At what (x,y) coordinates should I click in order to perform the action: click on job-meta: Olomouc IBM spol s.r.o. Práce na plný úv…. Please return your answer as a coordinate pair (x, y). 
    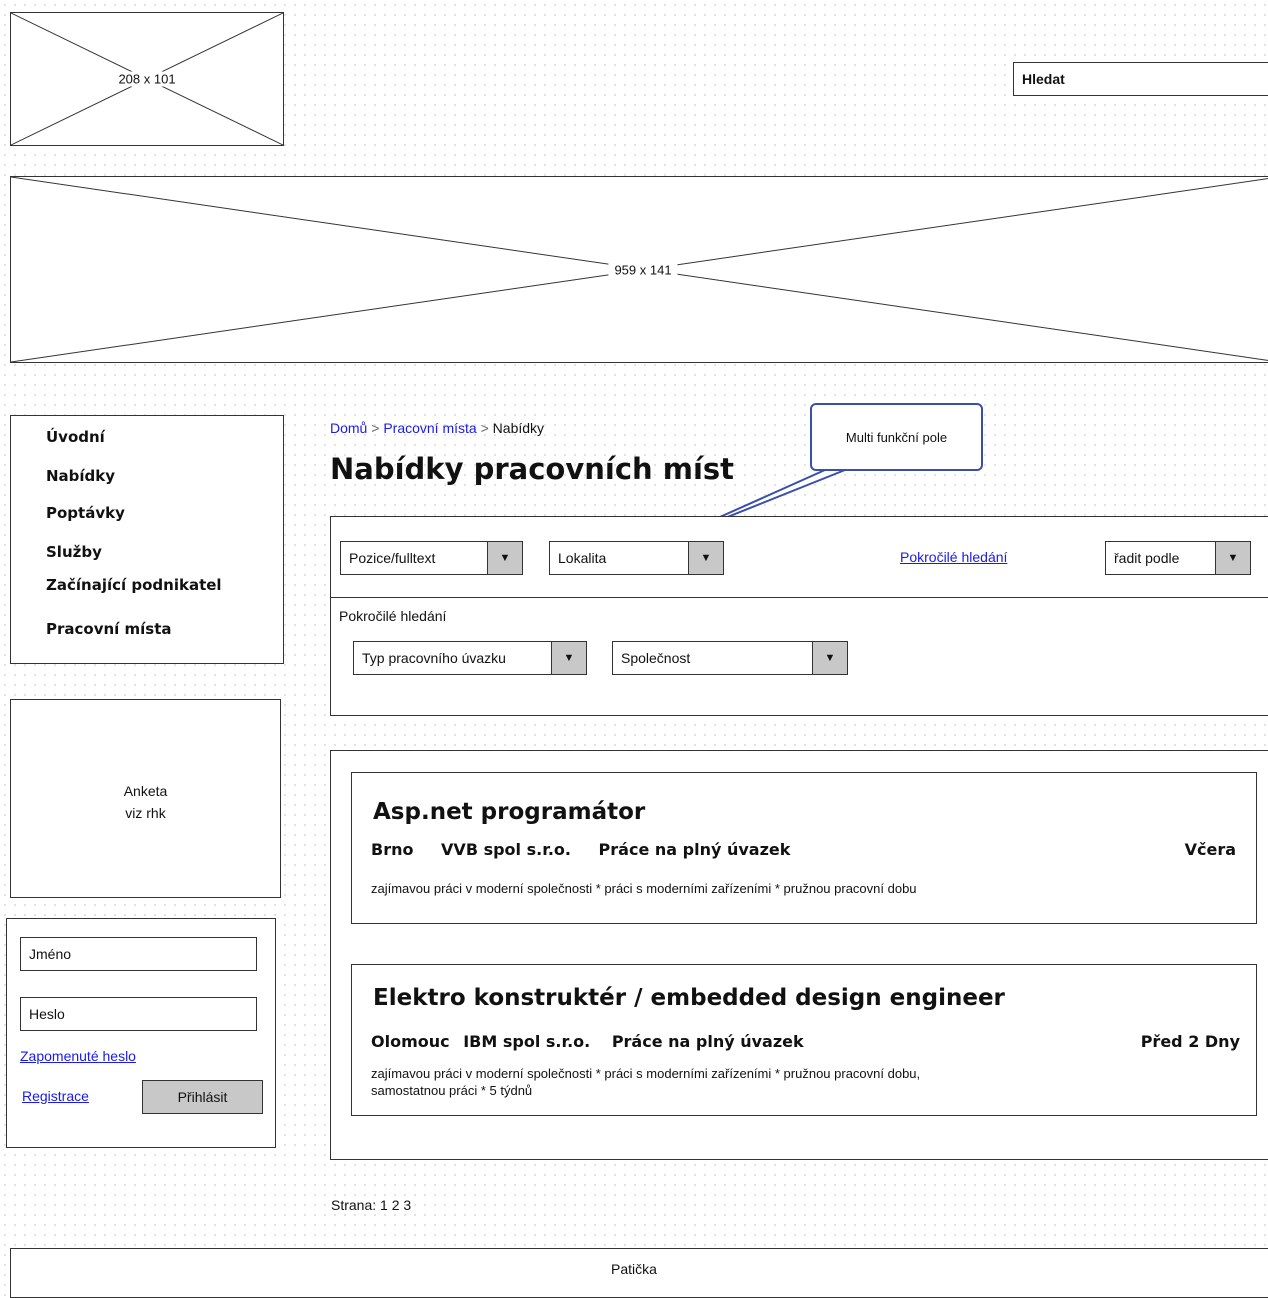
    Looking at the image, I should click on (587, 1041).